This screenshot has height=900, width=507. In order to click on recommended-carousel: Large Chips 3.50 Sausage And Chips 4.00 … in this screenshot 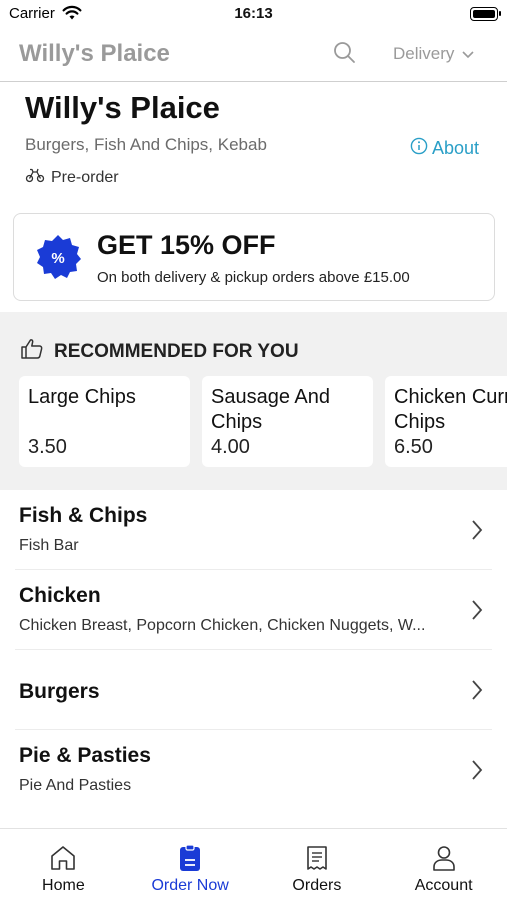, I will do `click(263, 421)`.